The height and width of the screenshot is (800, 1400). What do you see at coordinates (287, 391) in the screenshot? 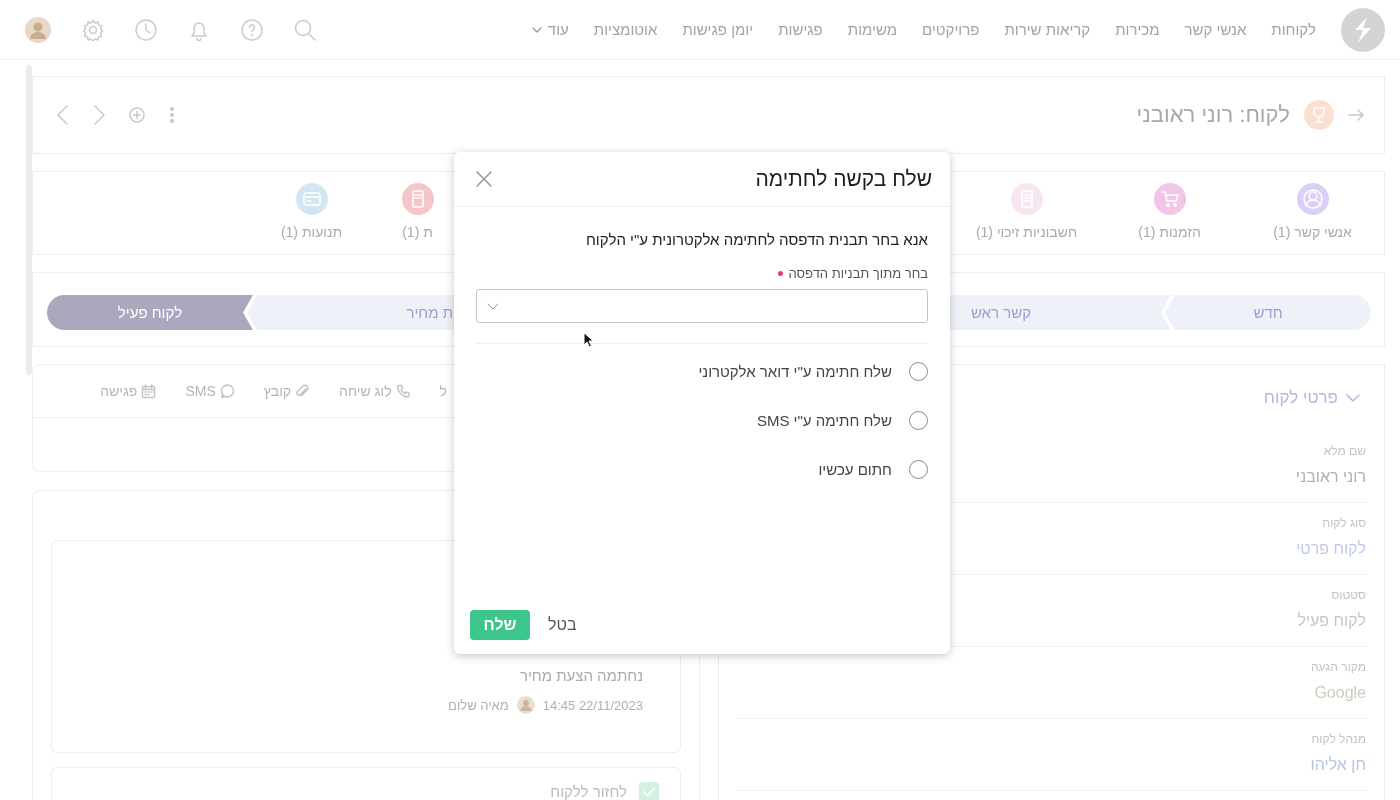
I see `activity-tab: קובץ` at bounding box center [287, 391].